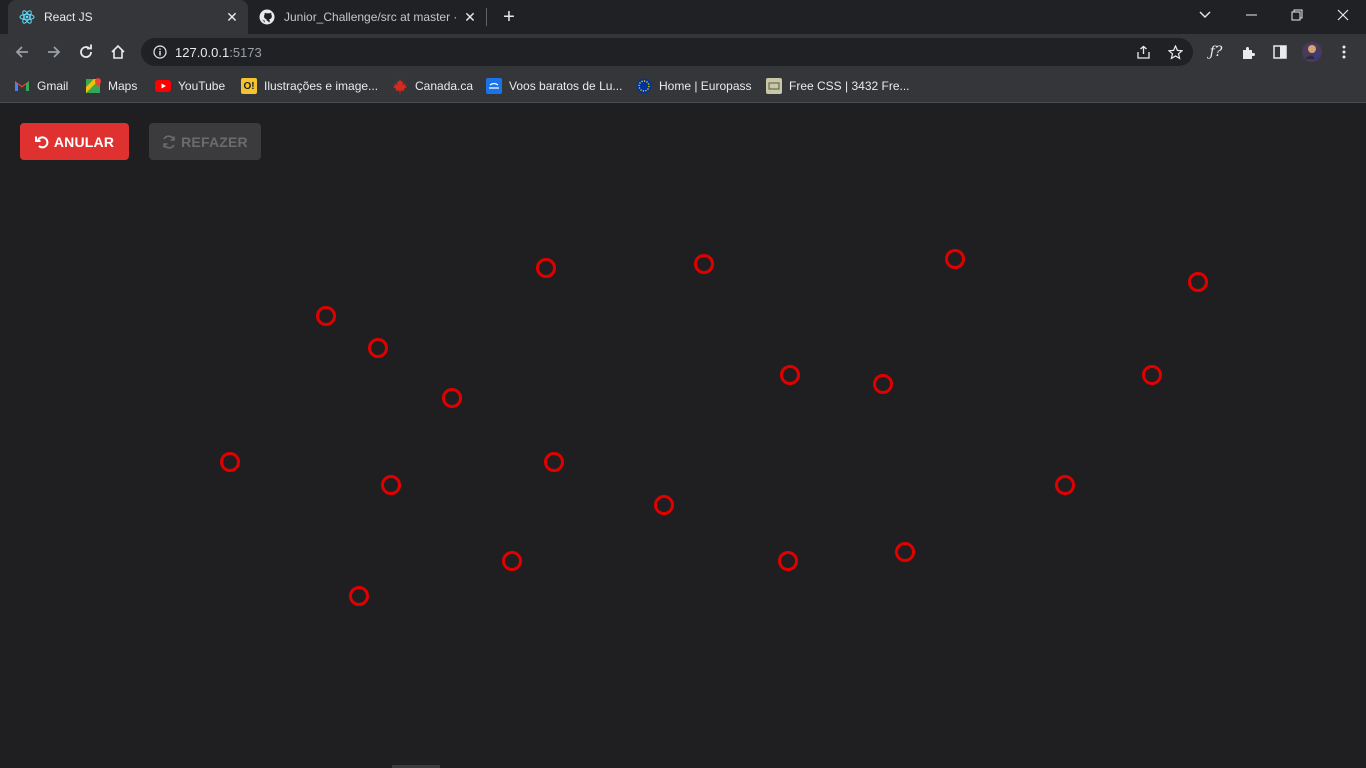 The image size is (1366, 768). Describe the element at coordinates (509, 17) in the screenshot. I see `new-tab-icon: +` at that location.